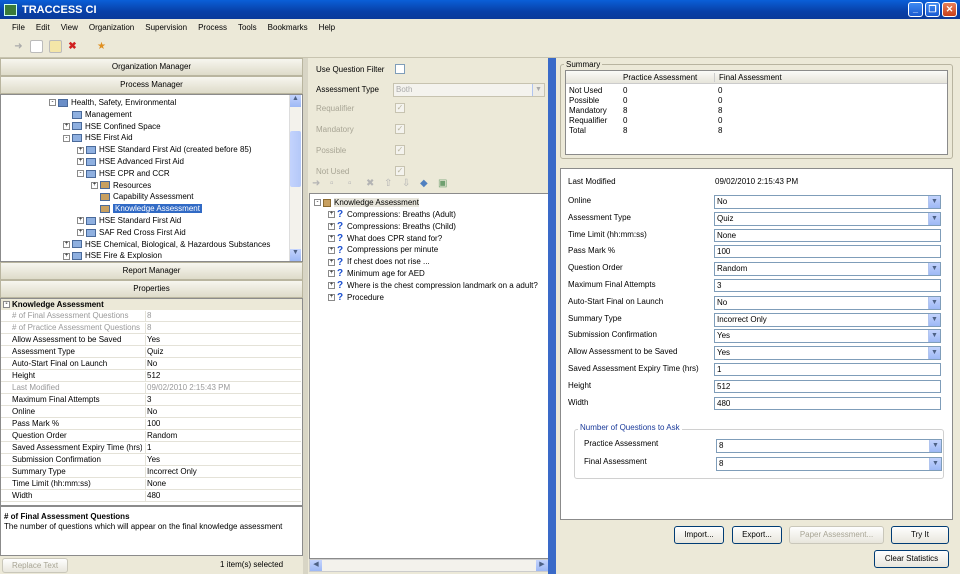 Image resolution: width=960 pixels, height=574 pixels. What do you see at coordinates (151, 376) in the screenshot?
I see `property-row: Height 512` at bounding box center [151, 376].